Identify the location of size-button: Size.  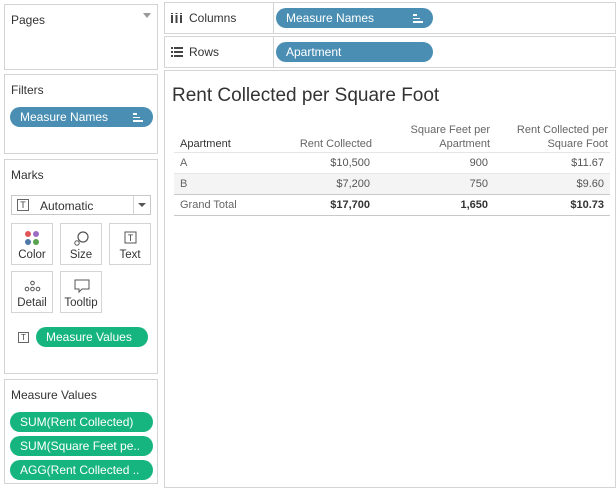
(81, 244).